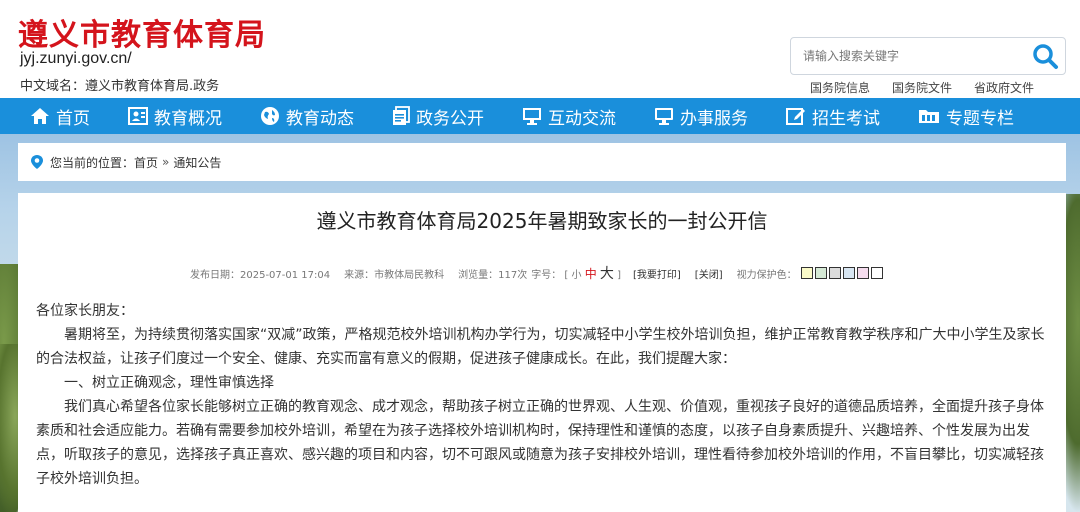 The height and width of the screenshot is (512, 1080). I want to click on location-pin-icon, so click(37, 162).